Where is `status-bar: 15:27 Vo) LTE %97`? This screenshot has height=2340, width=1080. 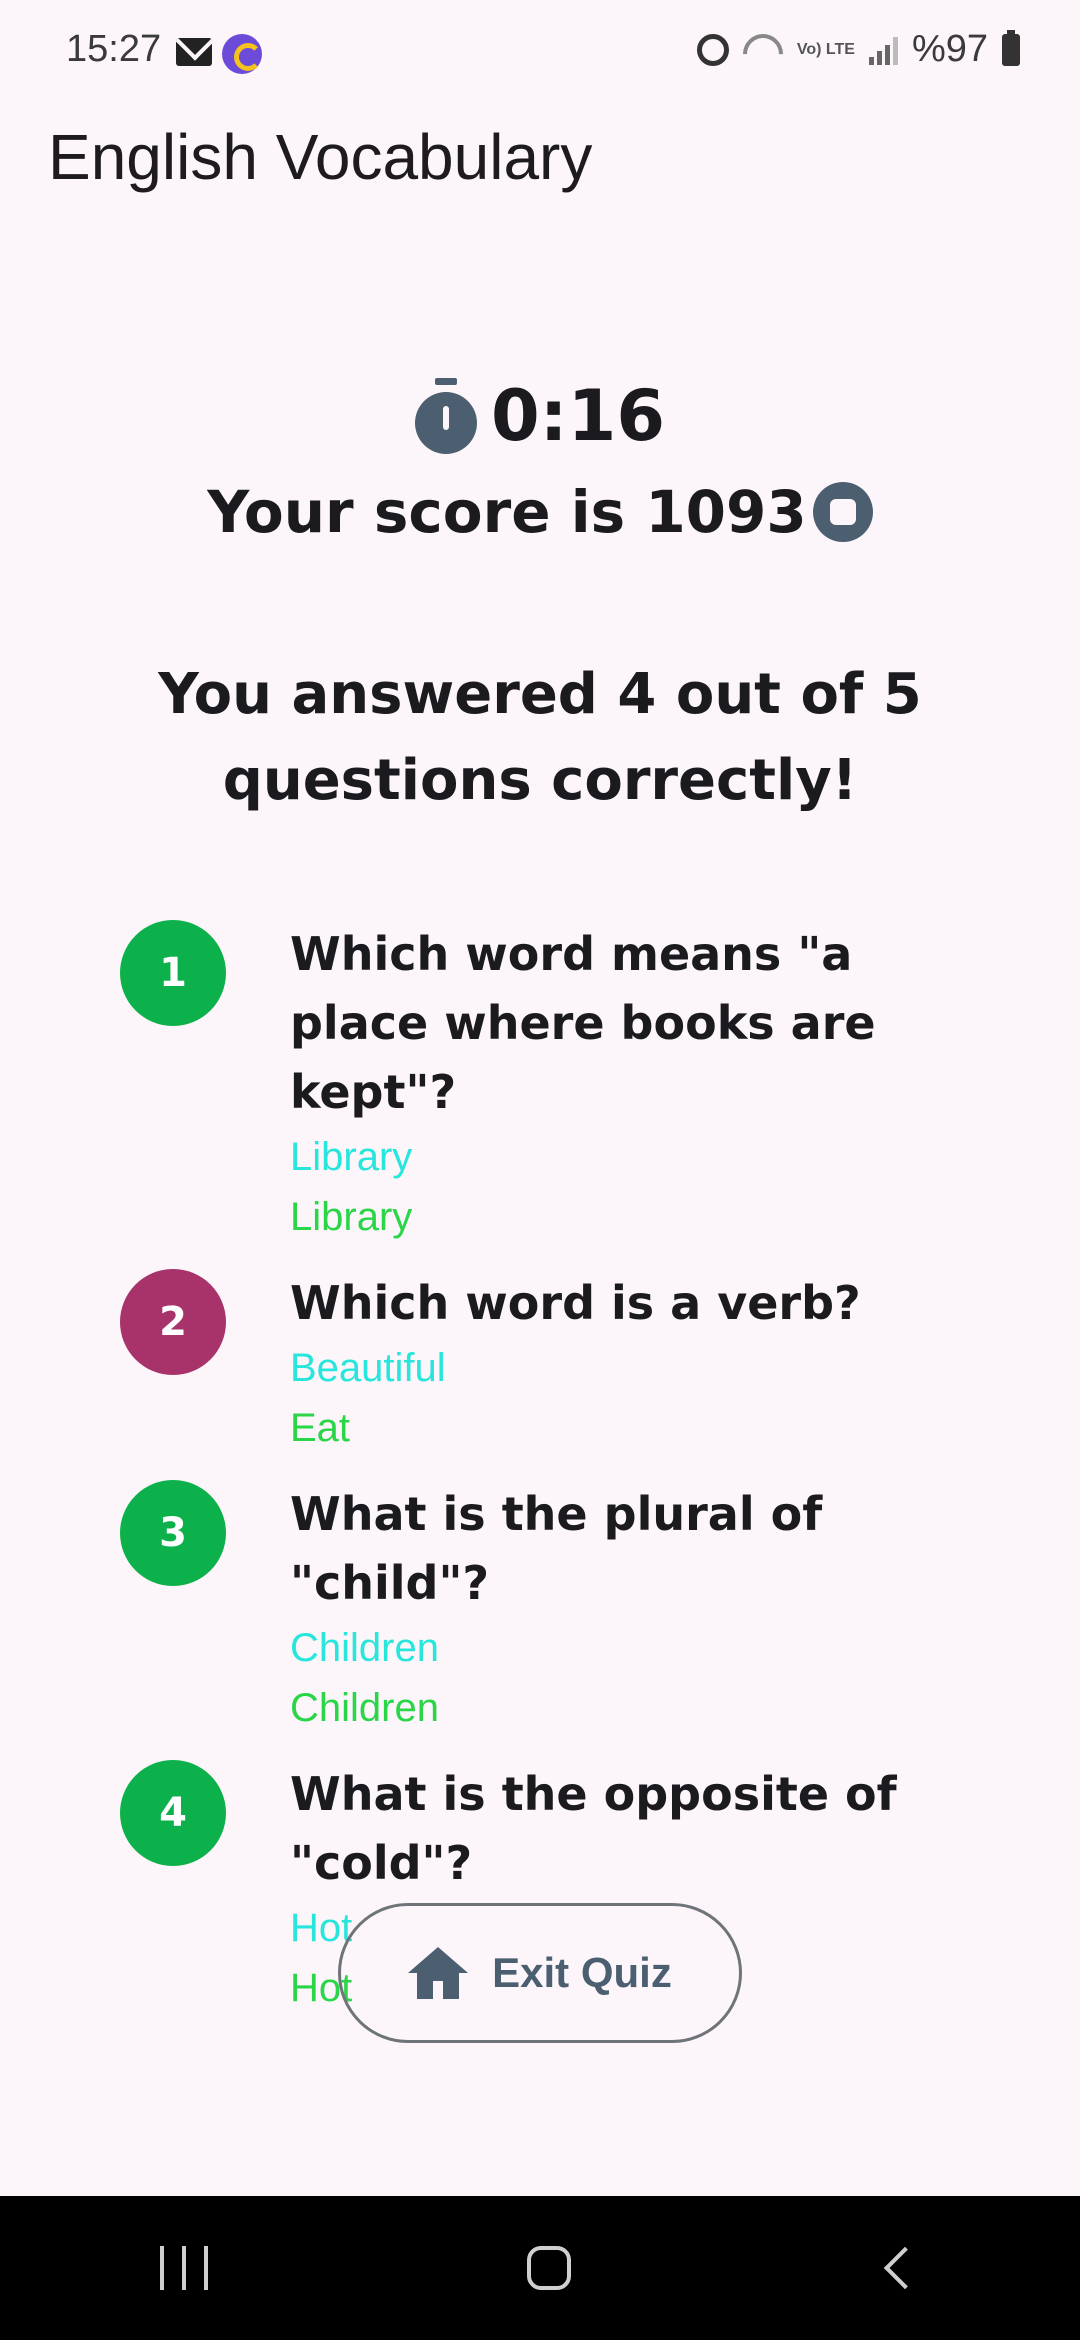 status-bar: 15:27 Vo) LTE %97 is located at coordinates (540, 52).